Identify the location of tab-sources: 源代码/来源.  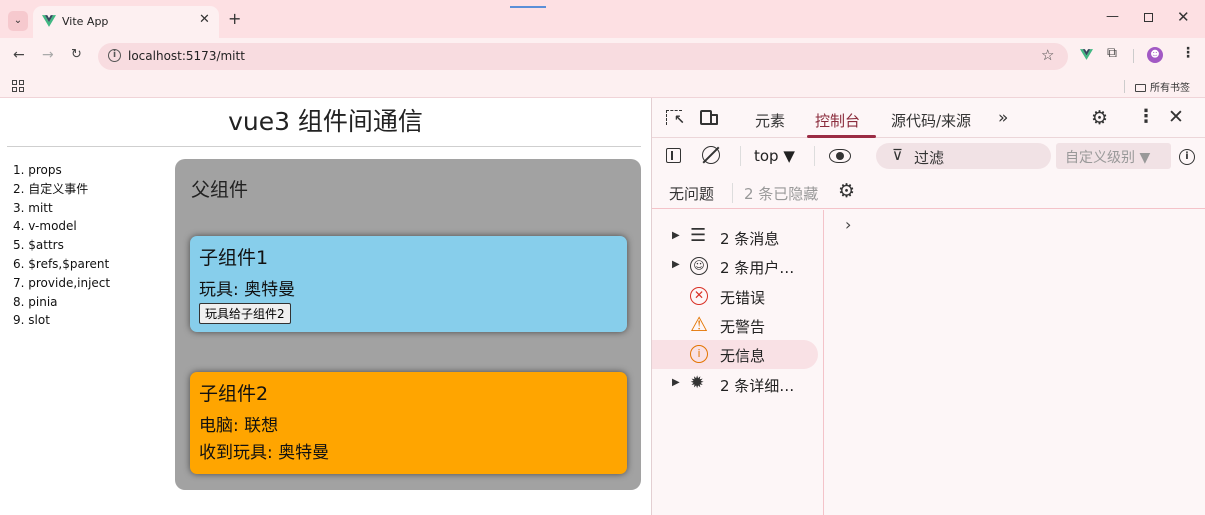
(931, 120).